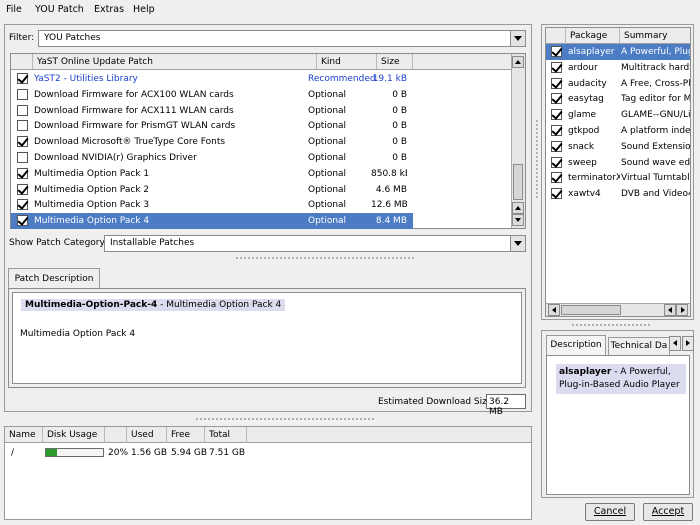  What do you see at coordinates (584, 194) in the screenshot?
I see `package-name: xawtv4` at bounding box center [584, 194].